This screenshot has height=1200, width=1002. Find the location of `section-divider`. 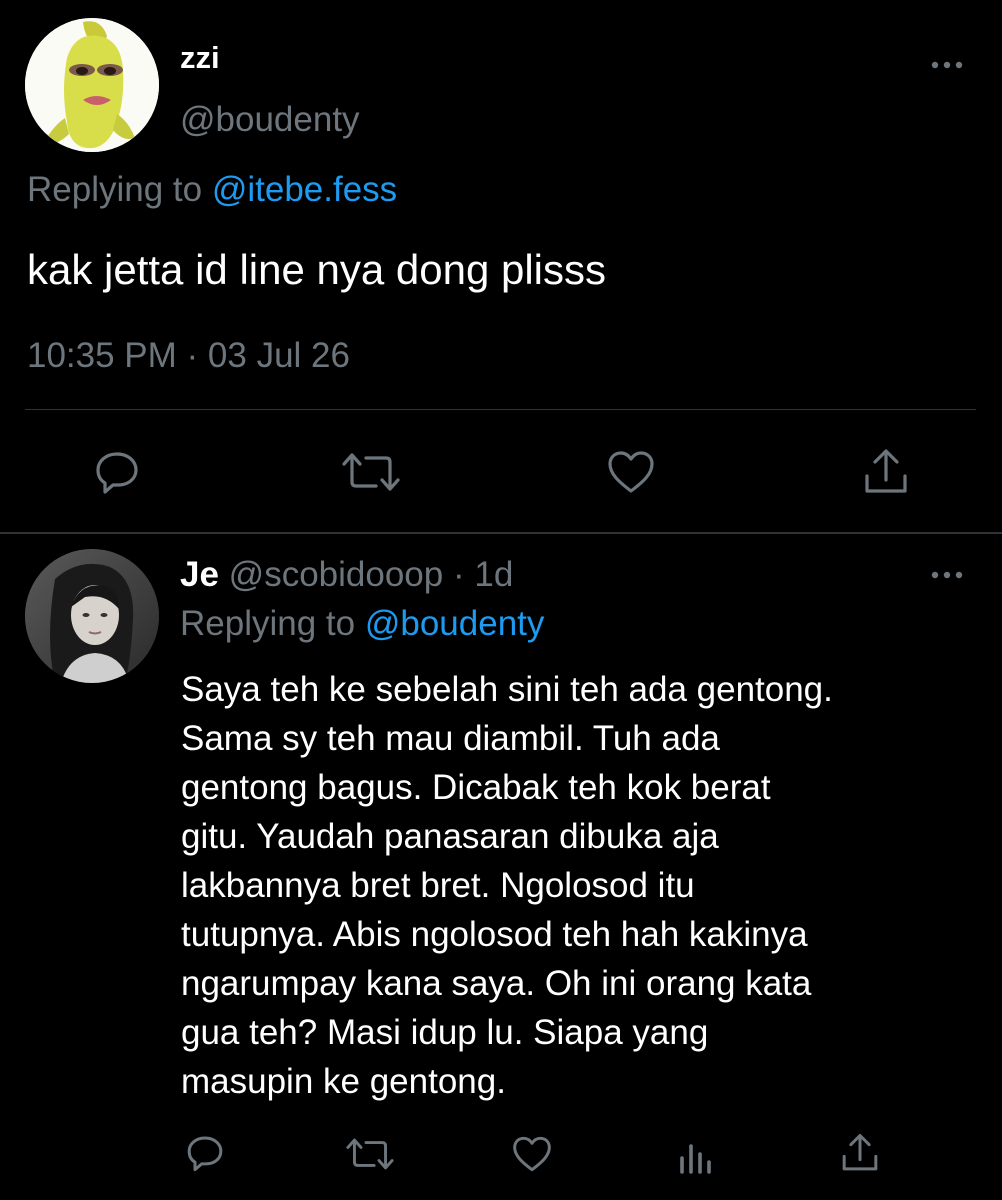

section-divider is located at coordinates (501, 533).